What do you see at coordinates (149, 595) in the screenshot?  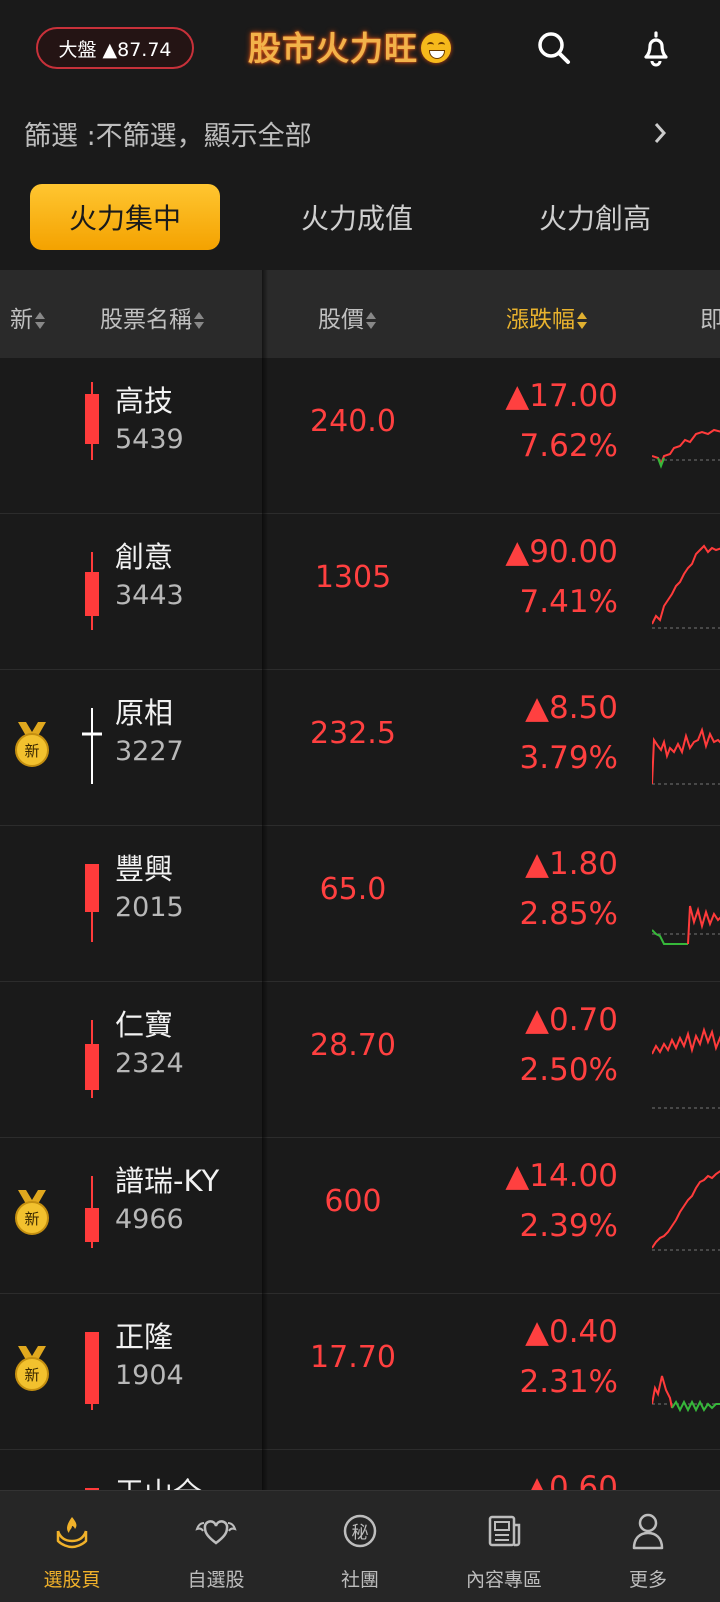 I see `stock-code: 3443` at bounding box center [149, 595].